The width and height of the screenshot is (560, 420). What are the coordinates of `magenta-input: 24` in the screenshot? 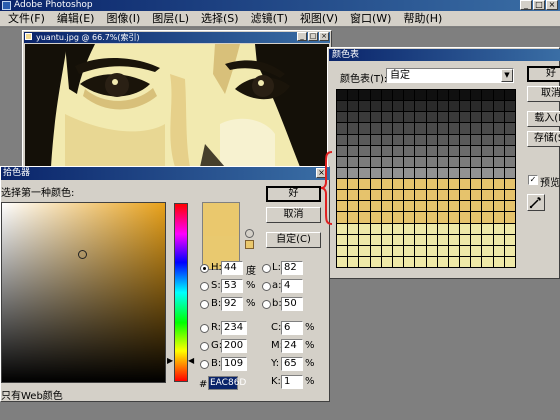 It's located at (292, 346).